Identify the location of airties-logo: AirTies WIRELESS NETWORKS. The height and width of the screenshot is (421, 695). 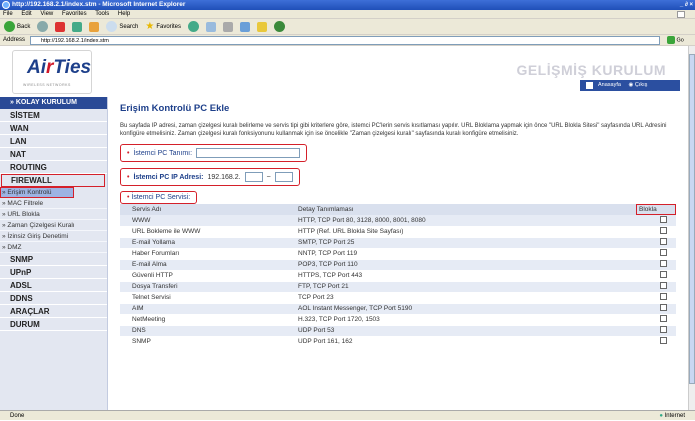
(52, 72).